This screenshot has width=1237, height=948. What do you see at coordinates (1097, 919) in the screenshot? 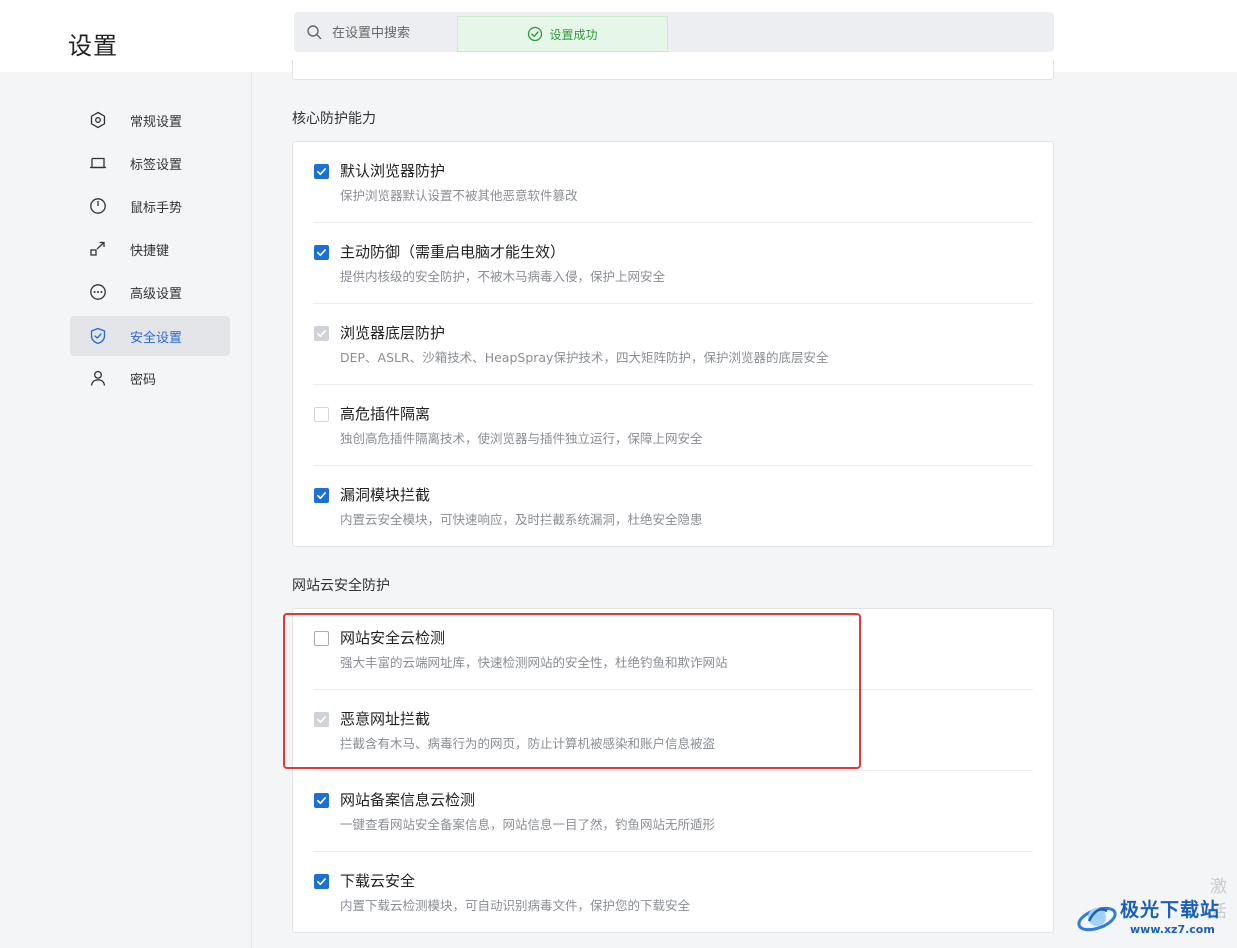
I see `site-logo-icon` at bounding box center [1097, 919].